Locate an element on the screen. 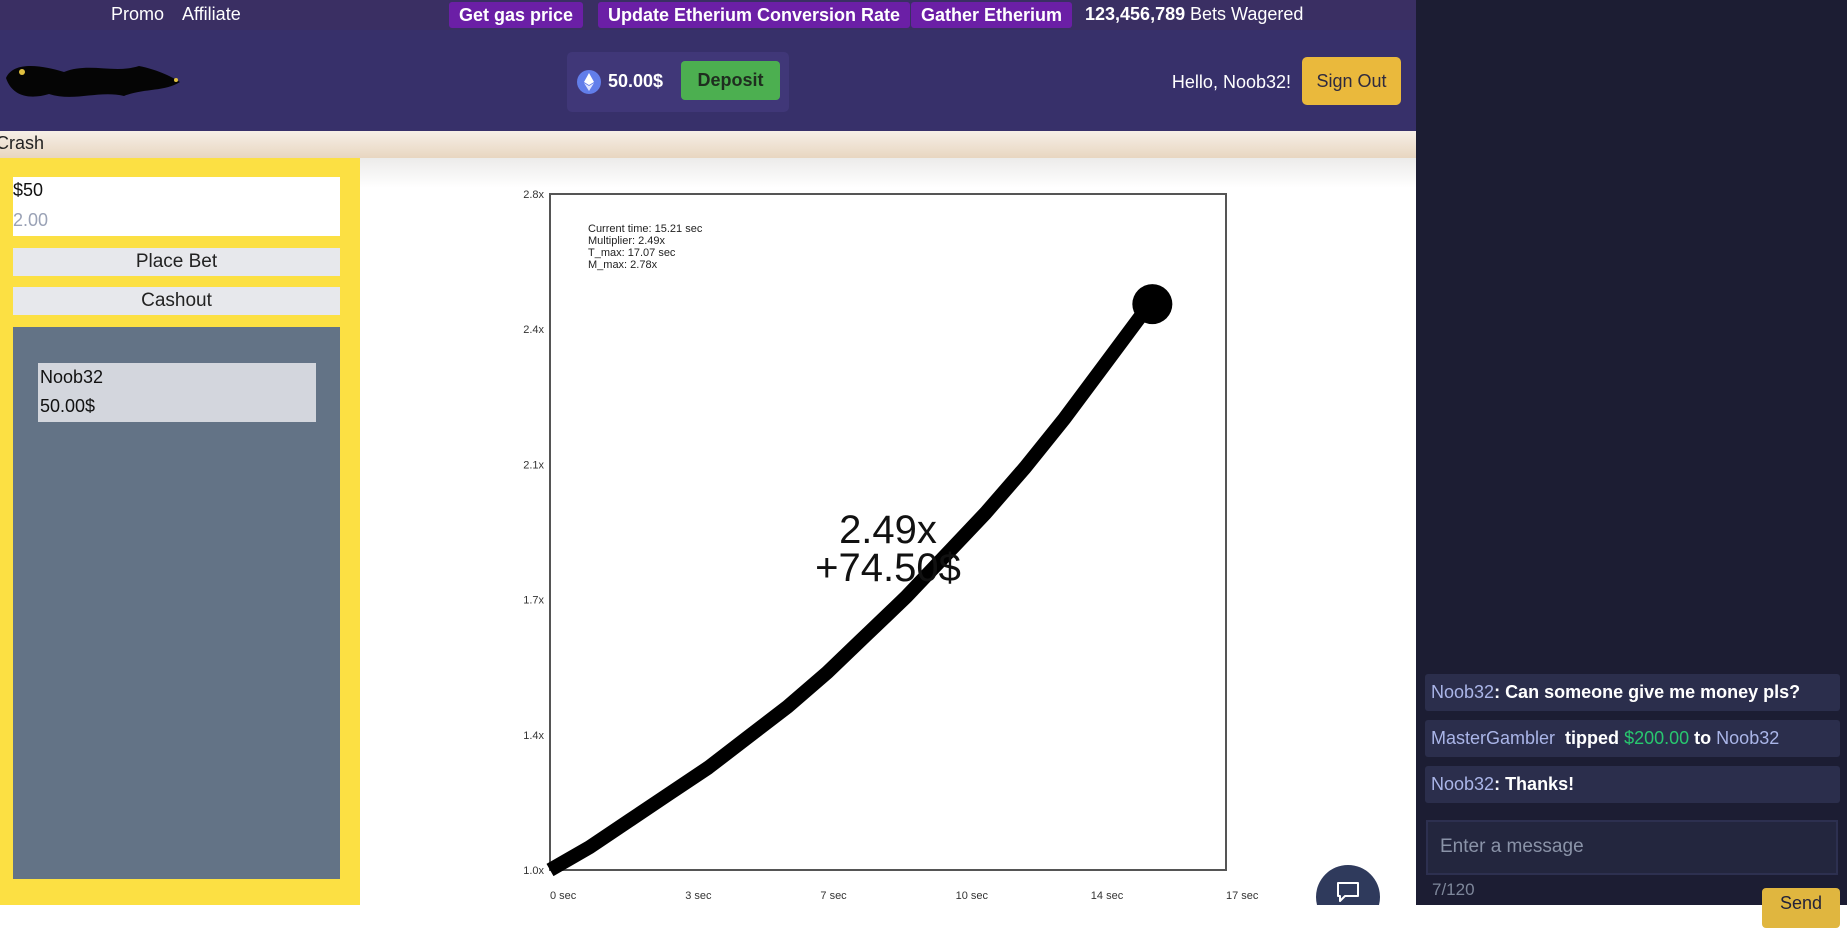 The width and height of the screenshot is (1847, 928). site-logo is located at coordinates (93, 79).